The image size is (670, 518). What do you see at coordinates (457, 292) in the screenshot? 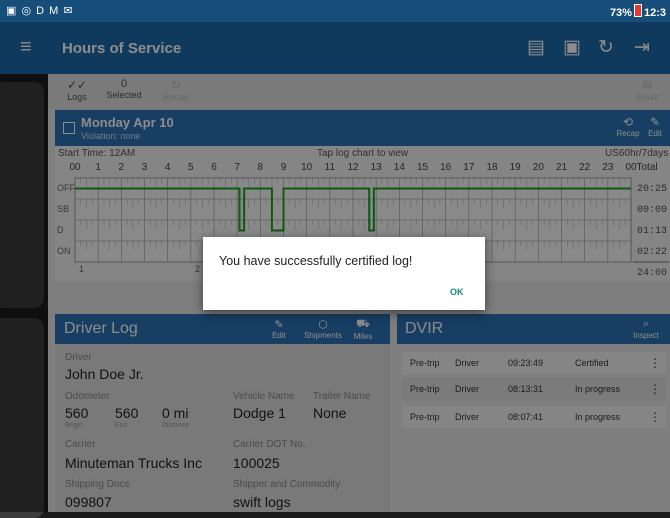
I see `ok-button: OK` at bounding box center [457, 292].